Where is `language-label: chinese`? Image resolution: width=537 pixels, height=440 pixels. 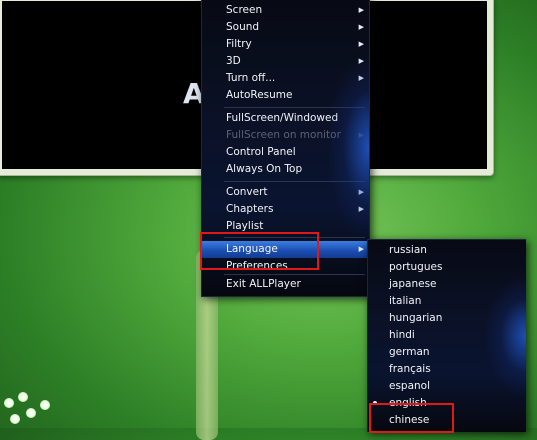
language-label: chinese is located at coordinates (409, 420).